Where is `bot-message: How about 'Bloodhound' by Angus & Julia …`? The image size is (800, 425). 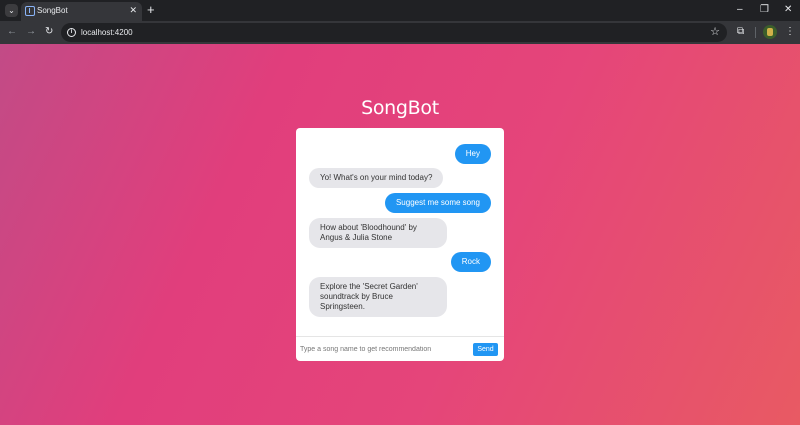
bot-message: How about 'Bloodhound' by Angus & Julia … is located at coordinates (378, 233).